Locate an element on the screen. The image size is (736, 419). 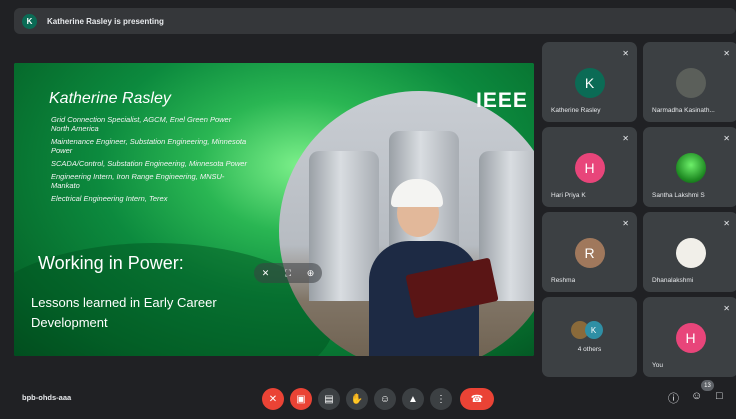
self-tile: ✕ H You is located at coordinates (689, 337).